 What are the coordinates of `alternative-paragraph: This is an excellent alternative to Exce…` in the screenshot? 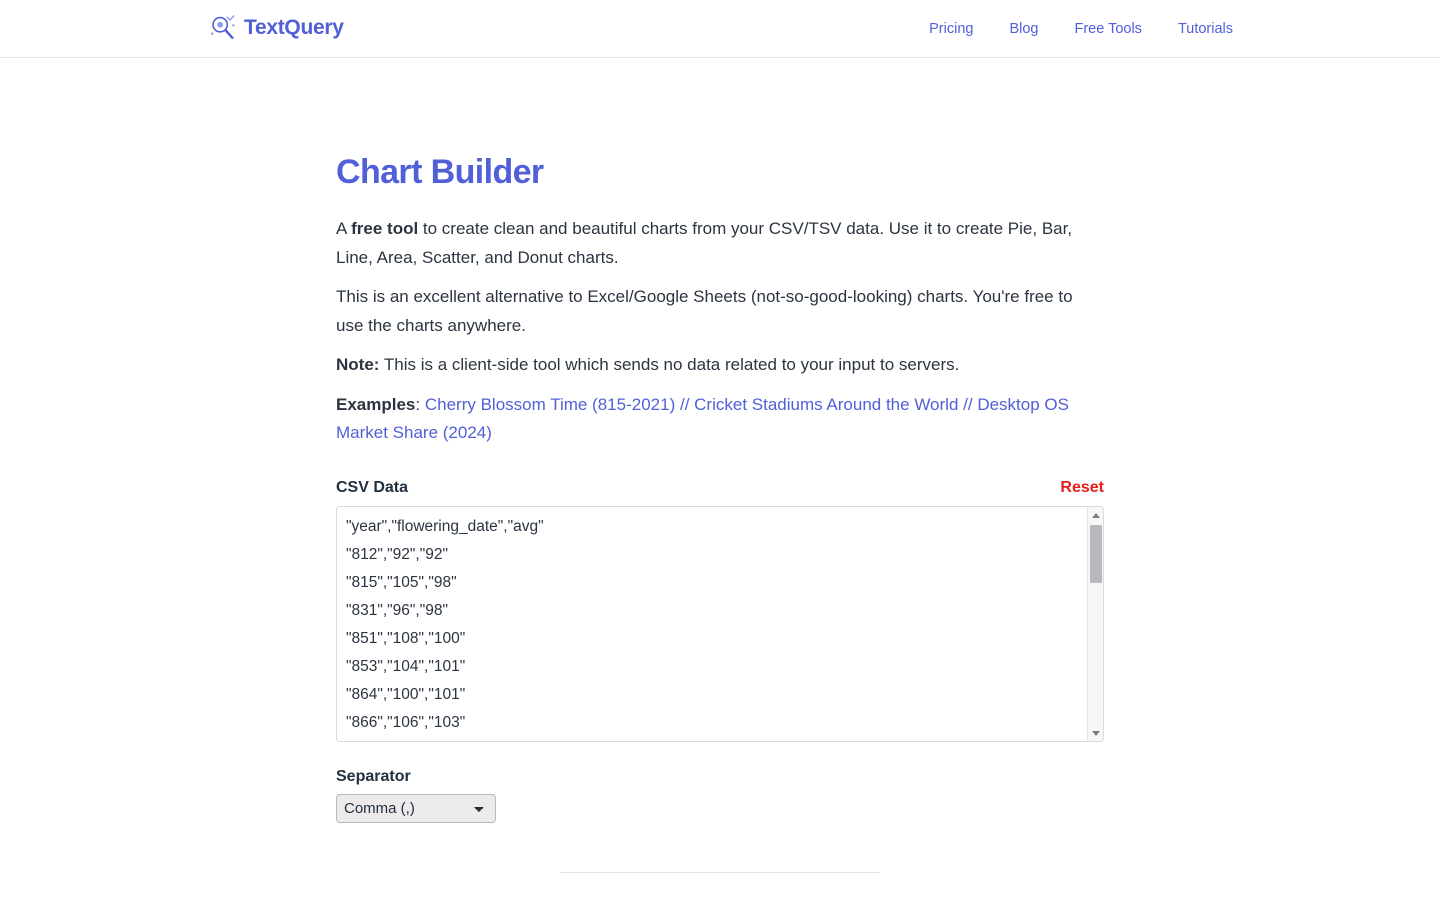 It's located at (704, 311).